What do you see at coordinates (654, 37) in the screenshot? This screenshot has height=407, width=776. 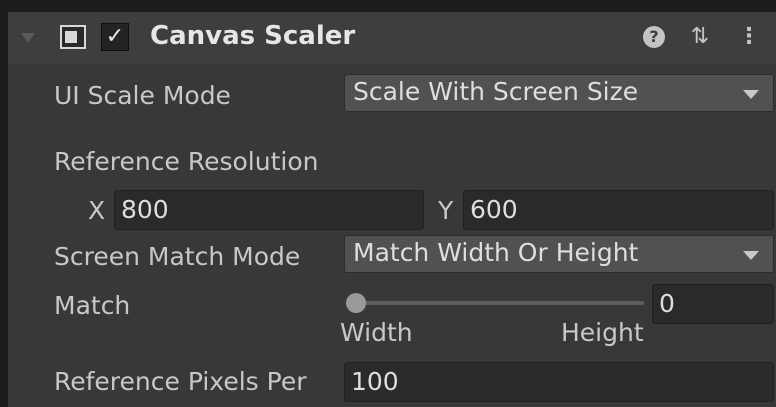 I see `help-icon: ?` at bounding box center [654, 37].